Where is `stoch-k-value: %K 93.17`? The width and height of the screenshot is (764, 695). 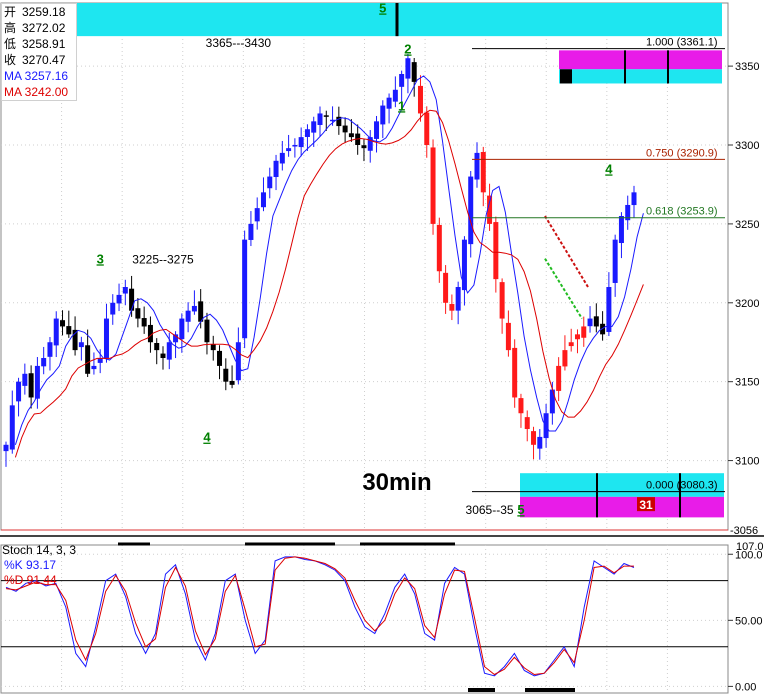 stoch-k-value: %K 93.17 is located at coordinates (30, 565).